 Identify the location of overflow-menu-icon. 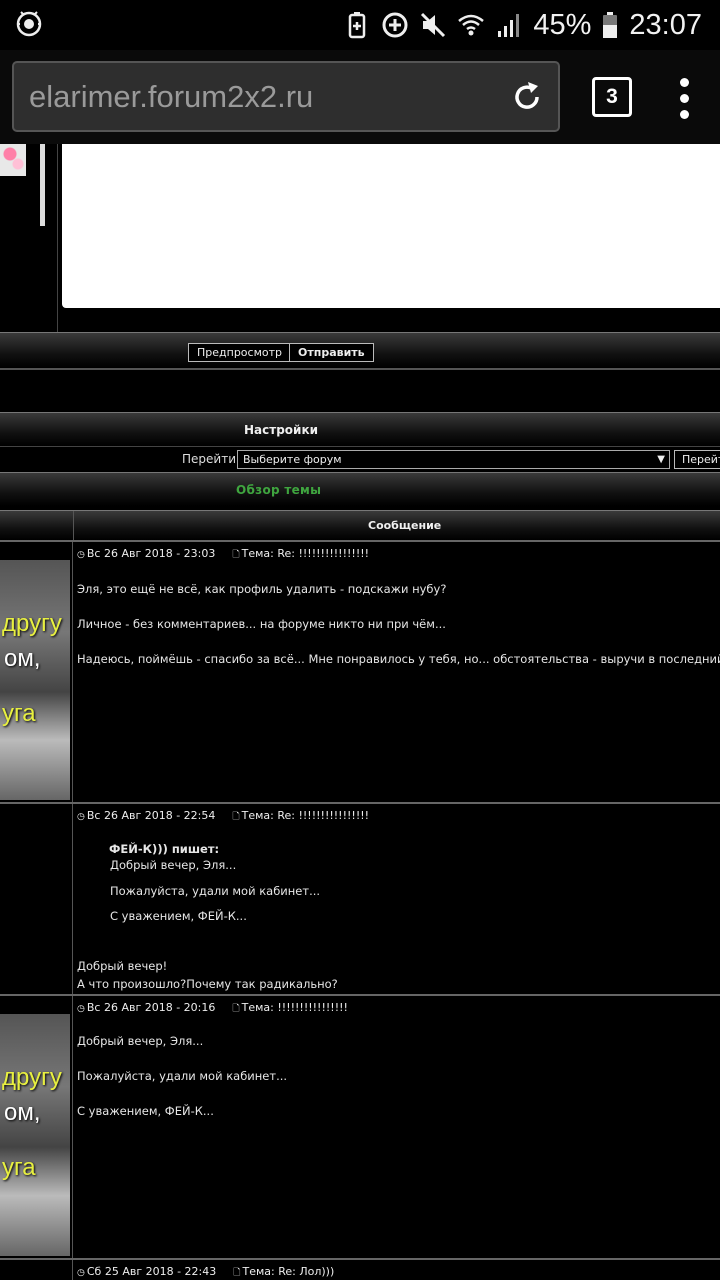
(684, 98).